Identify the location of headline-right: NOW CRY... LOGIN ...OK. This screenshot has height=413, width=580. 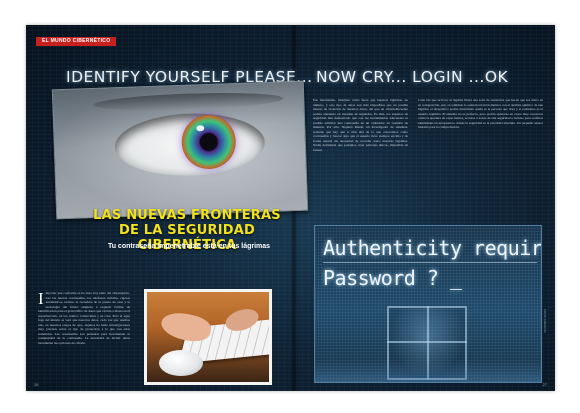
(412, 77).